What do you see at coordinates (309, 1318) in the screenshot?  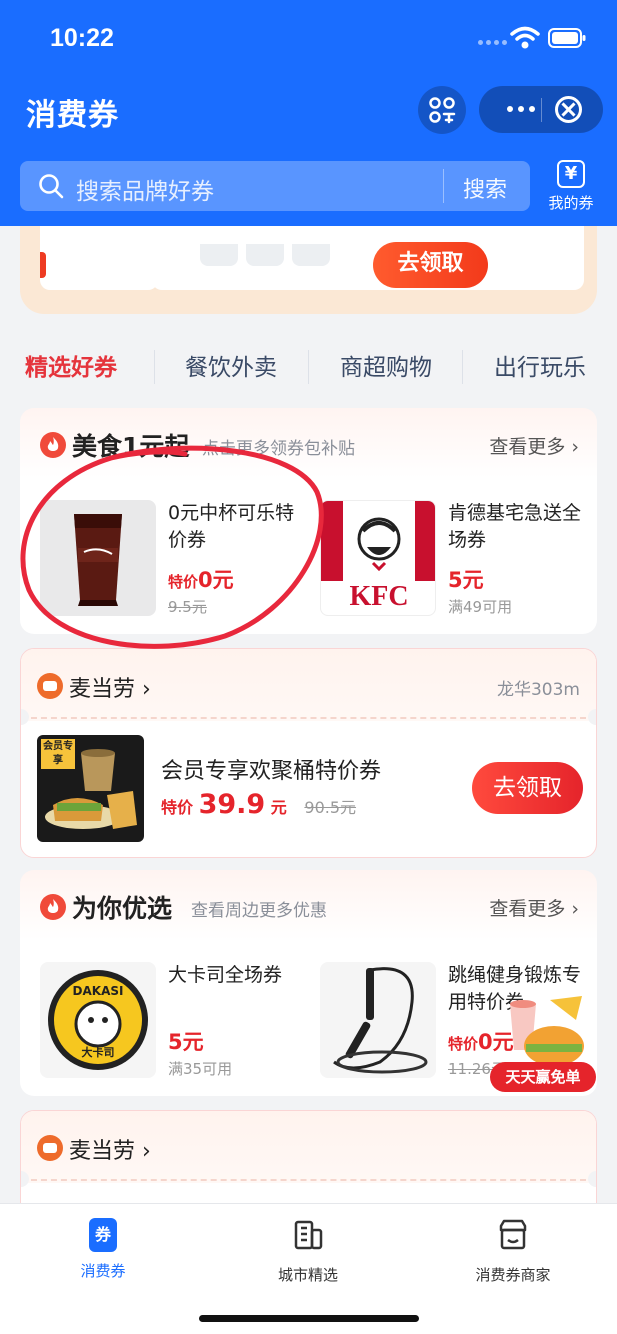 I see `home-indicator` at bounding box center [309, 1318].